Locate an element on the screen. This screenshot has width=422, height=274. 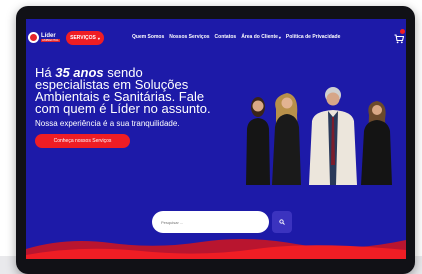
logo-subtitle: AMBIENTAL is located at coordinates (50, 39).